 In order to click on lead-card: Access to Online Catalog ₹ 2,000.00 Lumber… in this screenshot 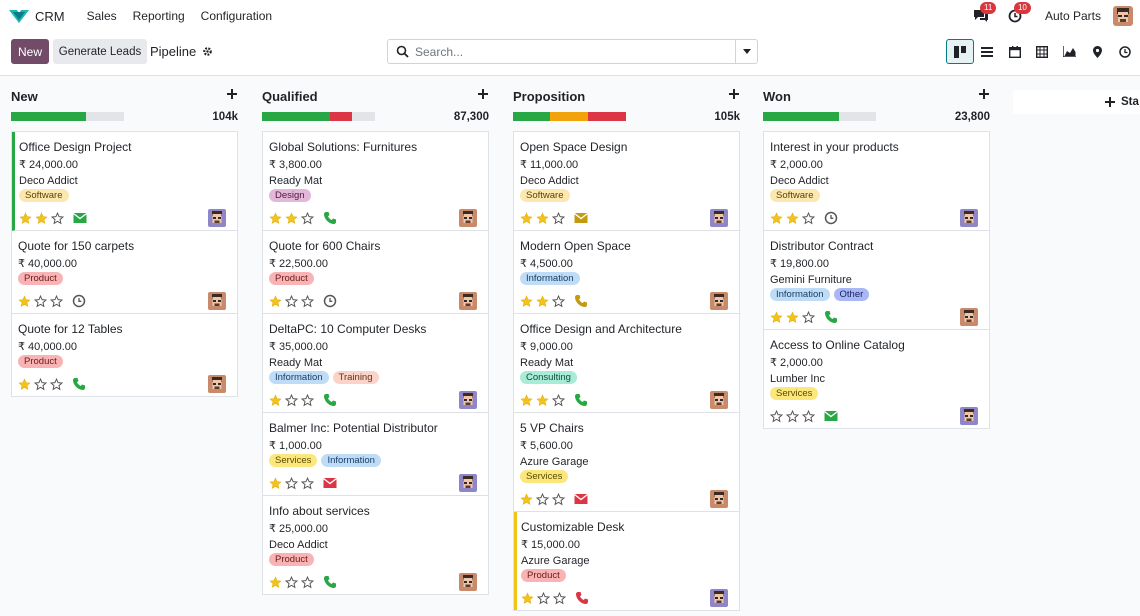, I will do `click(876, 379)`.